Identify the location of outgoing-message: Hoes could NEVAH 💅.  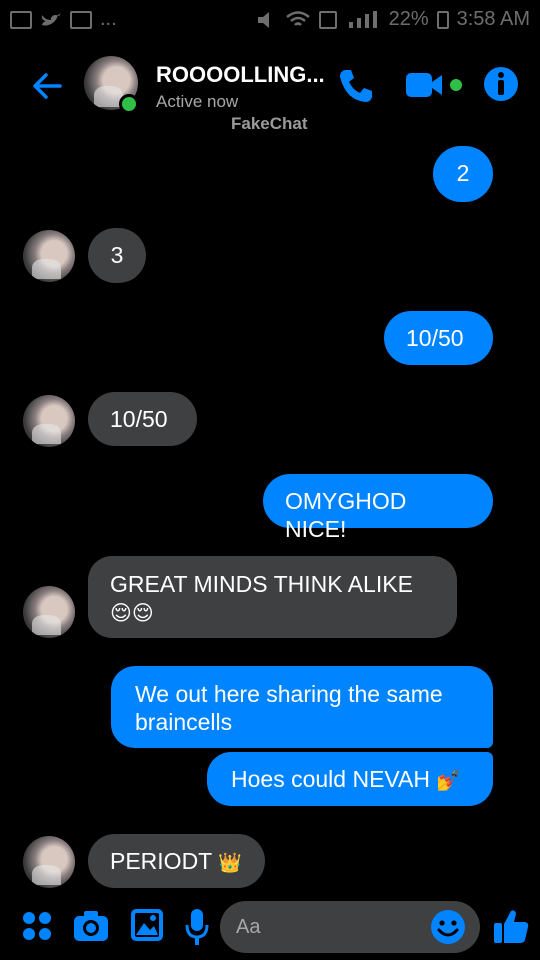
(350, 779).